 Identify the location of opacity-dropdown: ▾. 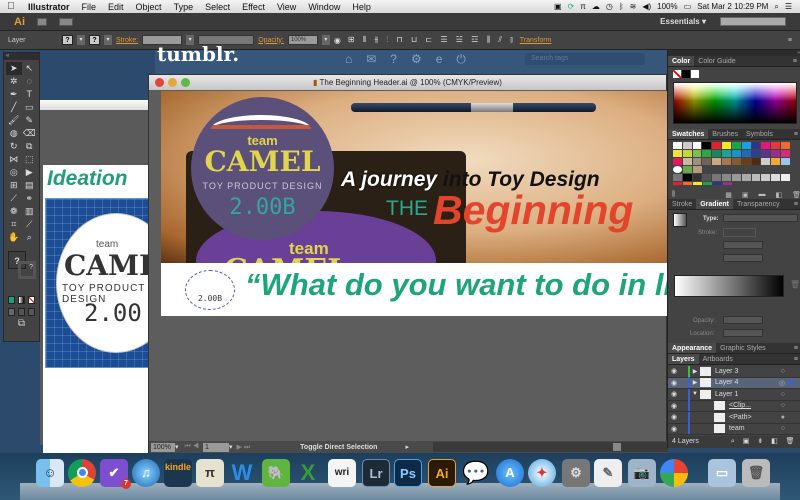
(325, 40).